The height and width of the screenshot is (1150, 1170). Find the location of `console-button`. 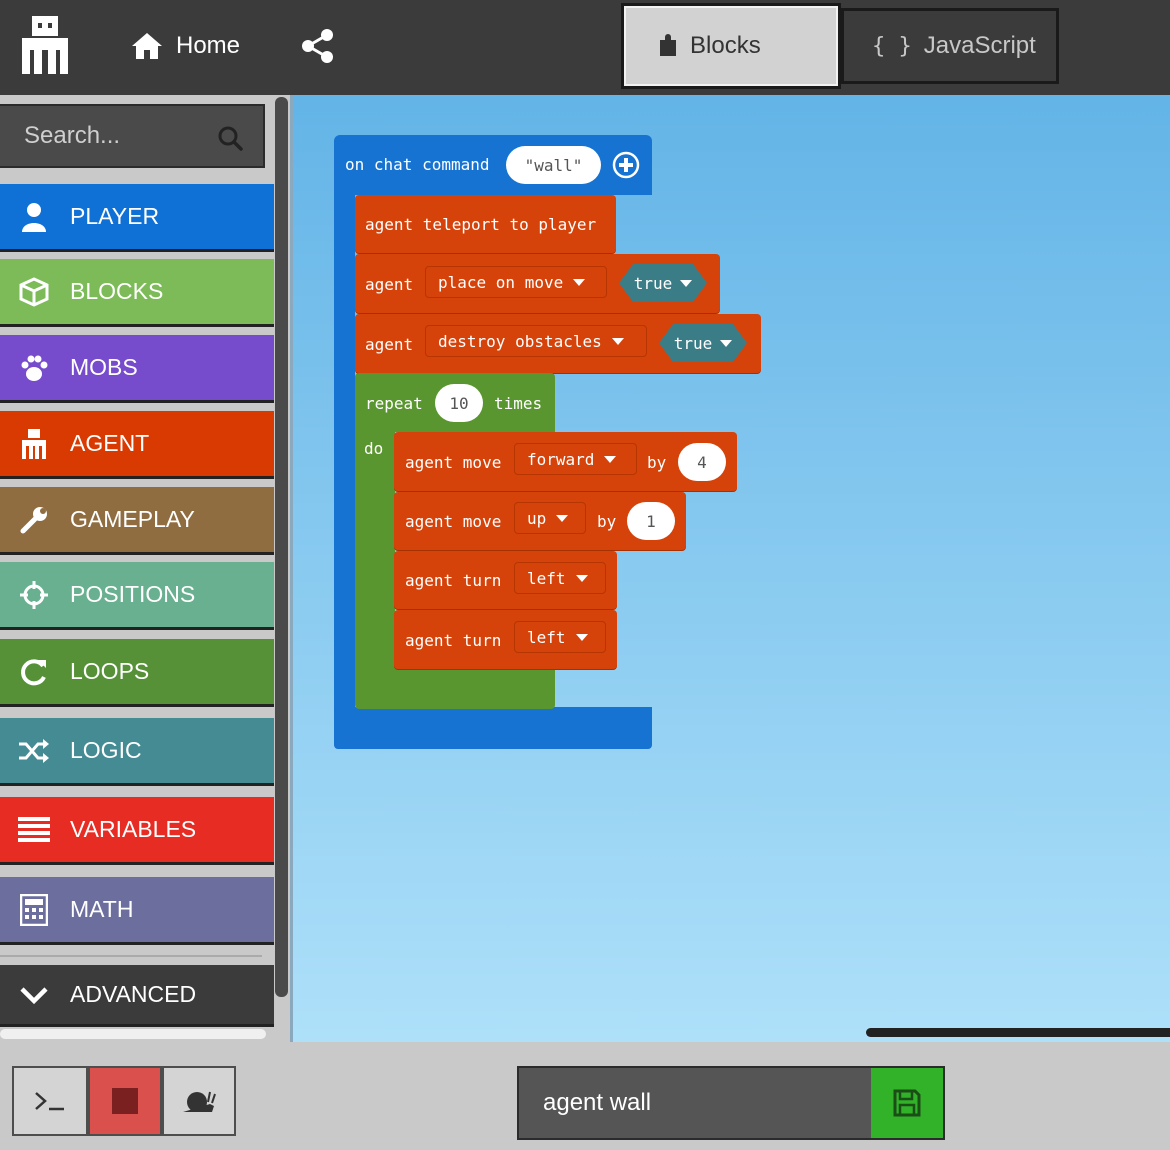

console-button is located at coordinates (50, 1101).